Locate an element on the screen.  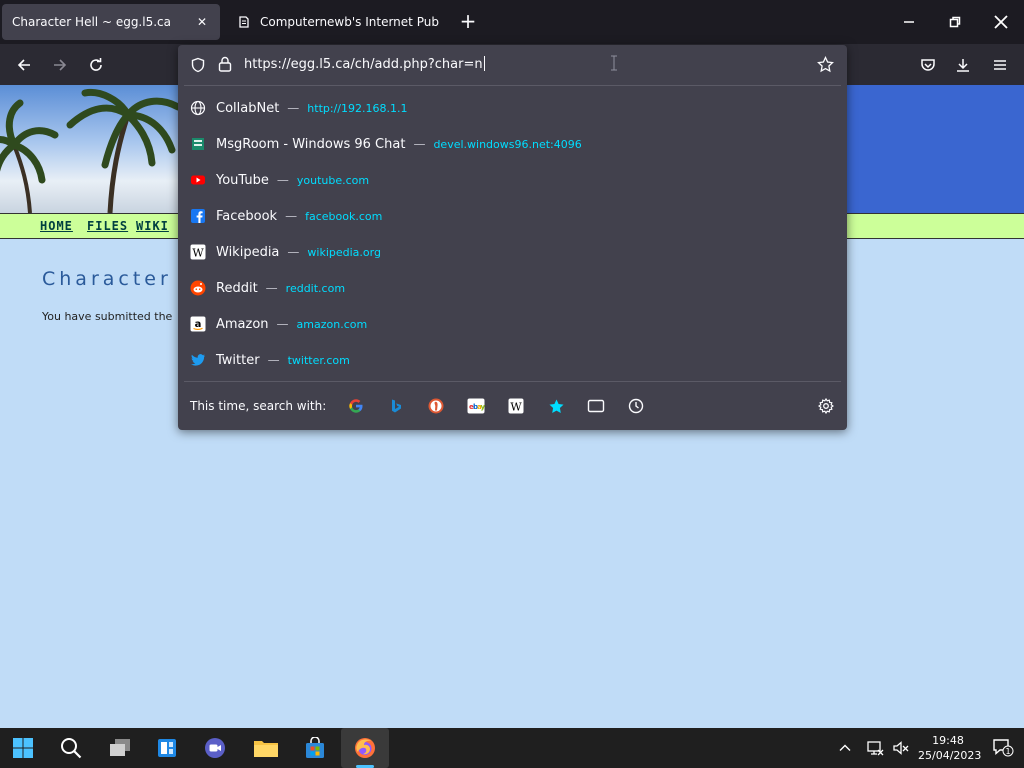
tracking-protection-shield-icon is located at coordinates (198, 67).